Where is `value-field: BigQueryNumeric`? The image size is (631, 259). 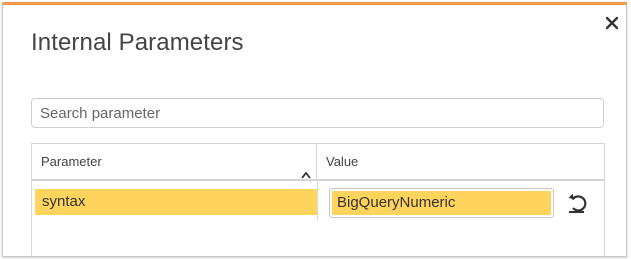
value-field: BigQueryNumeric is located at coordinates (441, 203).